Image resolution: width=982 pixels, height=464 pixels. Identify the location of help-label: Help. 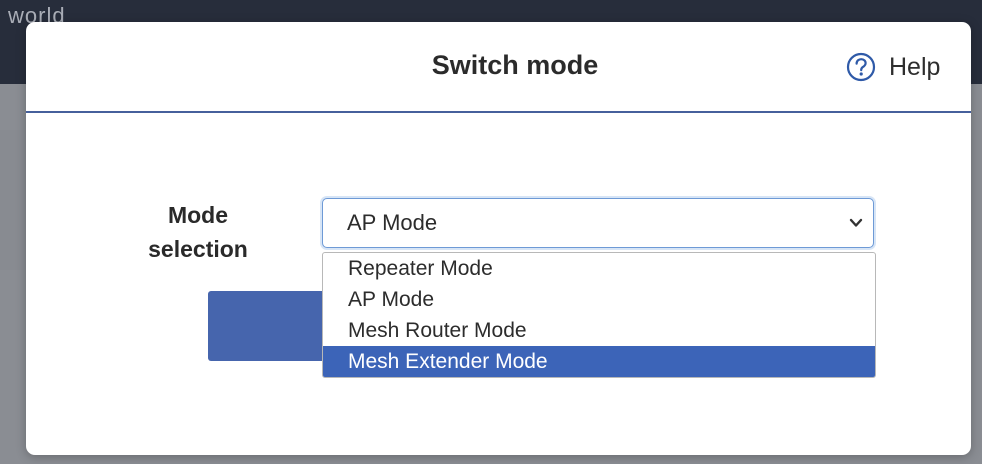
(915, 66).